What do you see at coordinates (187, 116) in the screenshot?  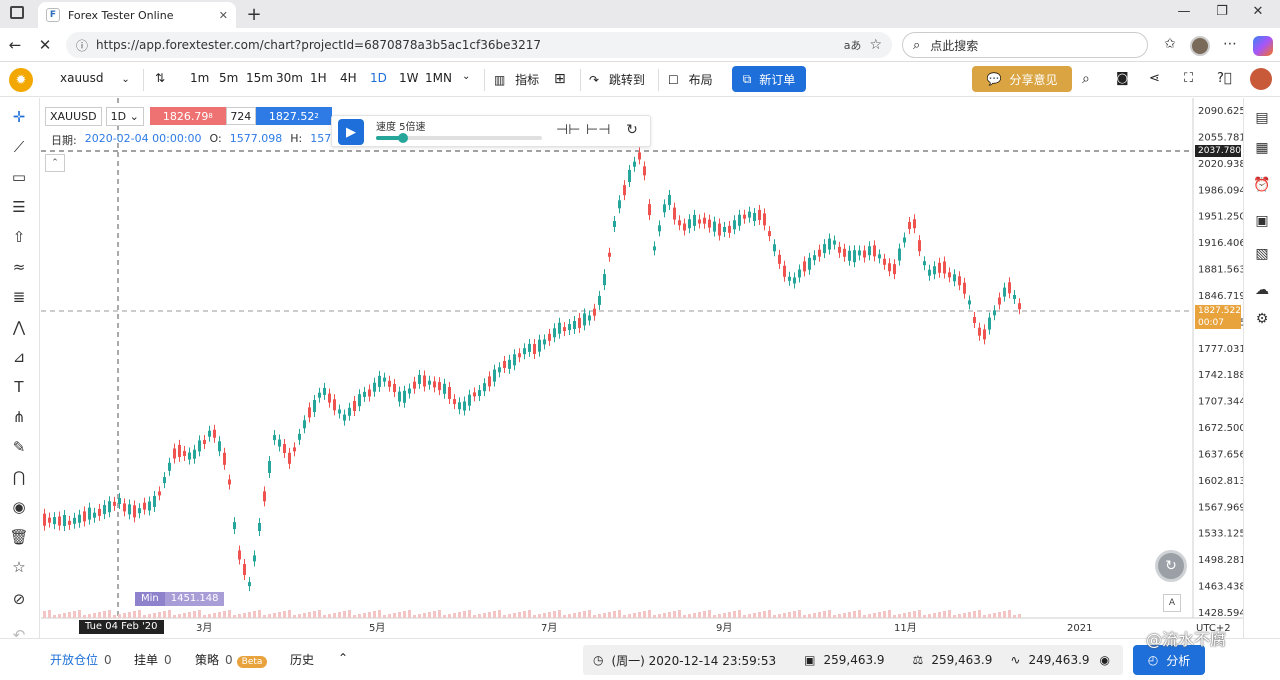 I see `sell-price-button: 1826.79 8` at bounding box center [187, 116].